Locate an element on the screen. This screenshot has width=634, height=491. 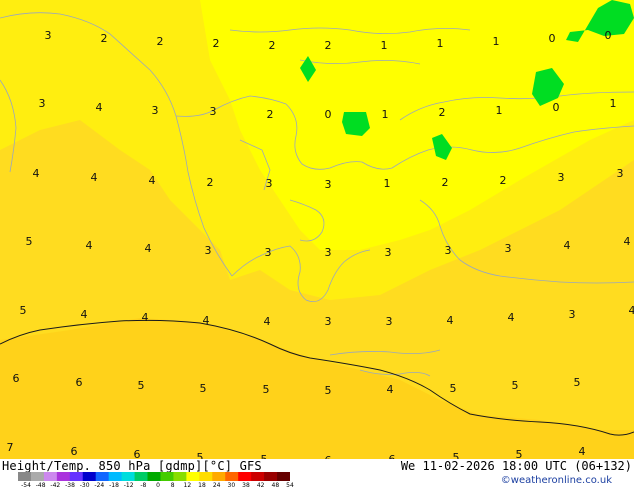
scale-tick-label: -8 is located at coordinates (143, 485).